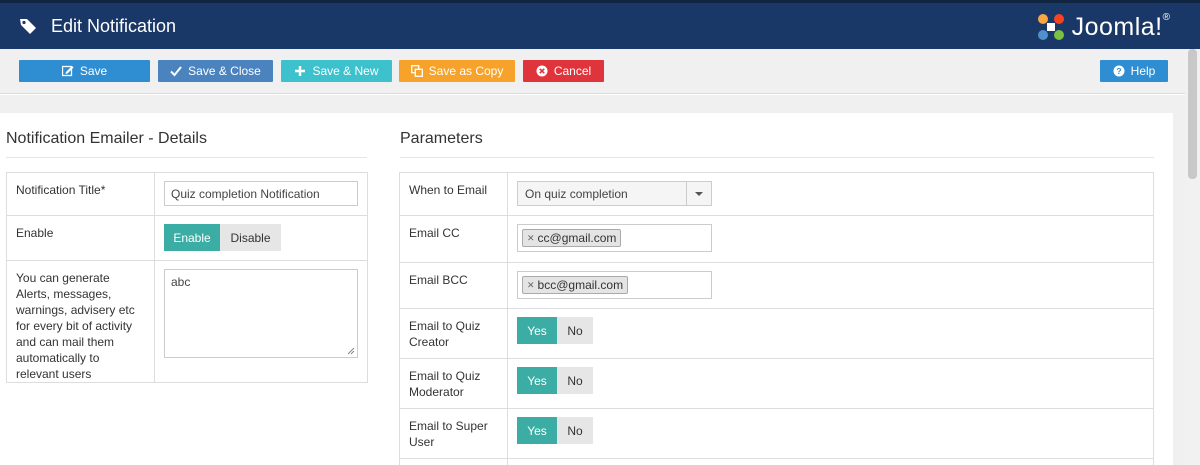 The width and height of the screenshot is (1200, 465). I want to click on cancel-button: Cancel, so click(563, 71).